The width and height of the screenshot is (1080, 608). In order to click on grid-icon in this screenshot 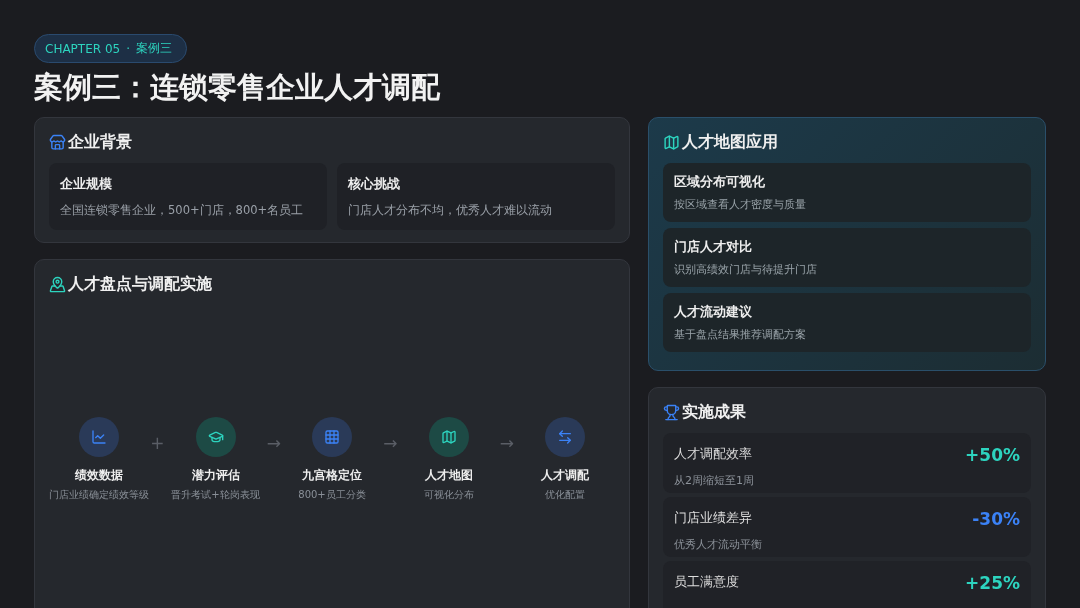, I will do `click(332, 437)`.